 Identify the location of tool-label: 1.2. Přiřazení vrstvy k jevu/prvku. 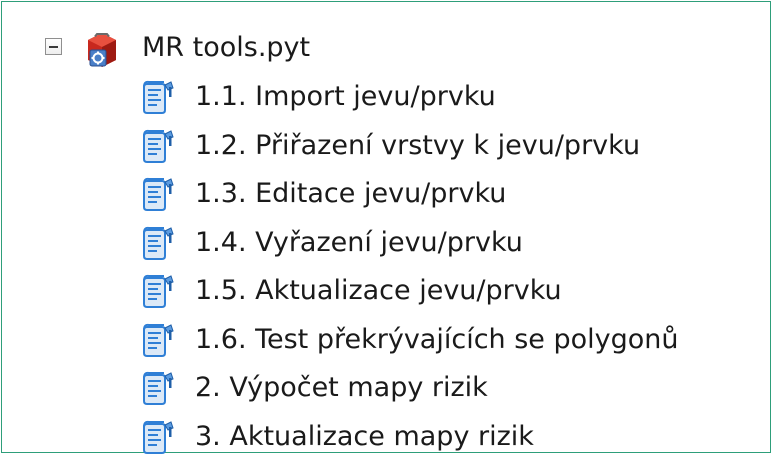
(418, 145).